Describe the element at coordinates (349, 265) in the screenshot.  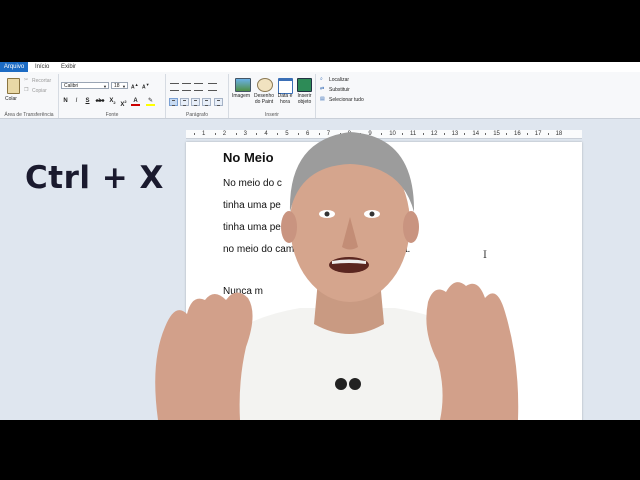
I see `presenter-mouth` at that location.